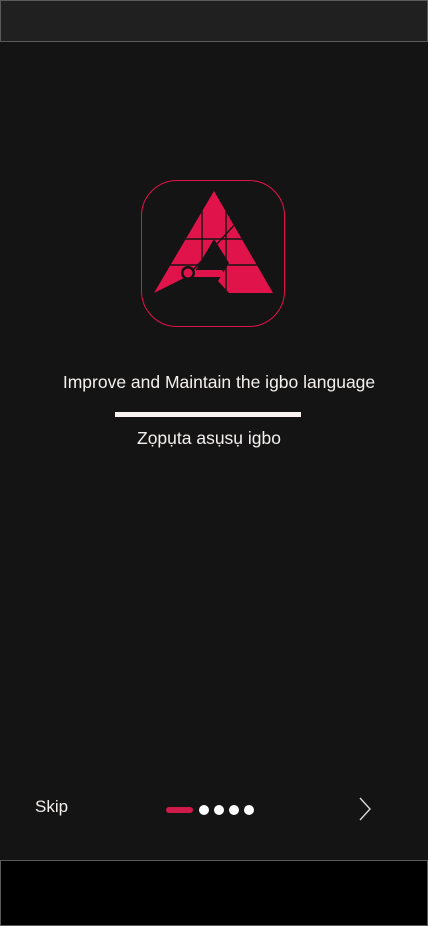 The height and width of the screenshot is (926, 428). What do you see at coordinates (219, 382) in the screenshot?
I see `onboarding-headline: Improve and Maintain the igbo language` at bounding box center [219, 382].